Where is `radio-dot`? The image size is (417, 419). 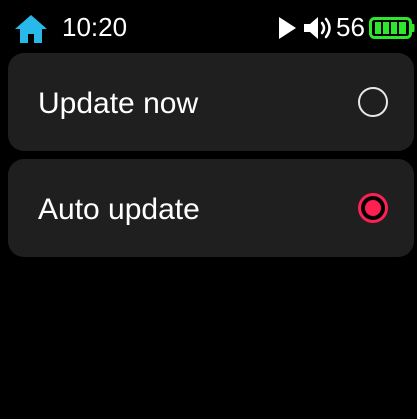 radio-dot is located at coordinates (373, 208).